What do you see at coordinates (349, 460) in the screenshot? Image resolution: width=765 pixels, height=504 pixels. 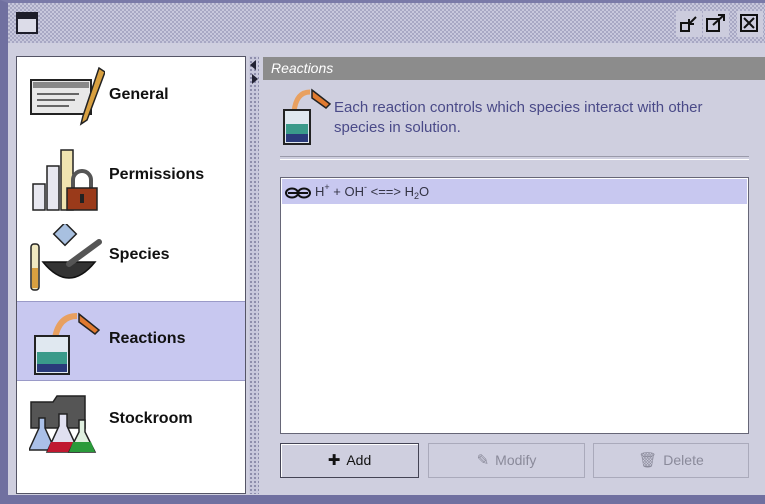 I see `add-button: ✚ Add` at bounding box center [349, 460].